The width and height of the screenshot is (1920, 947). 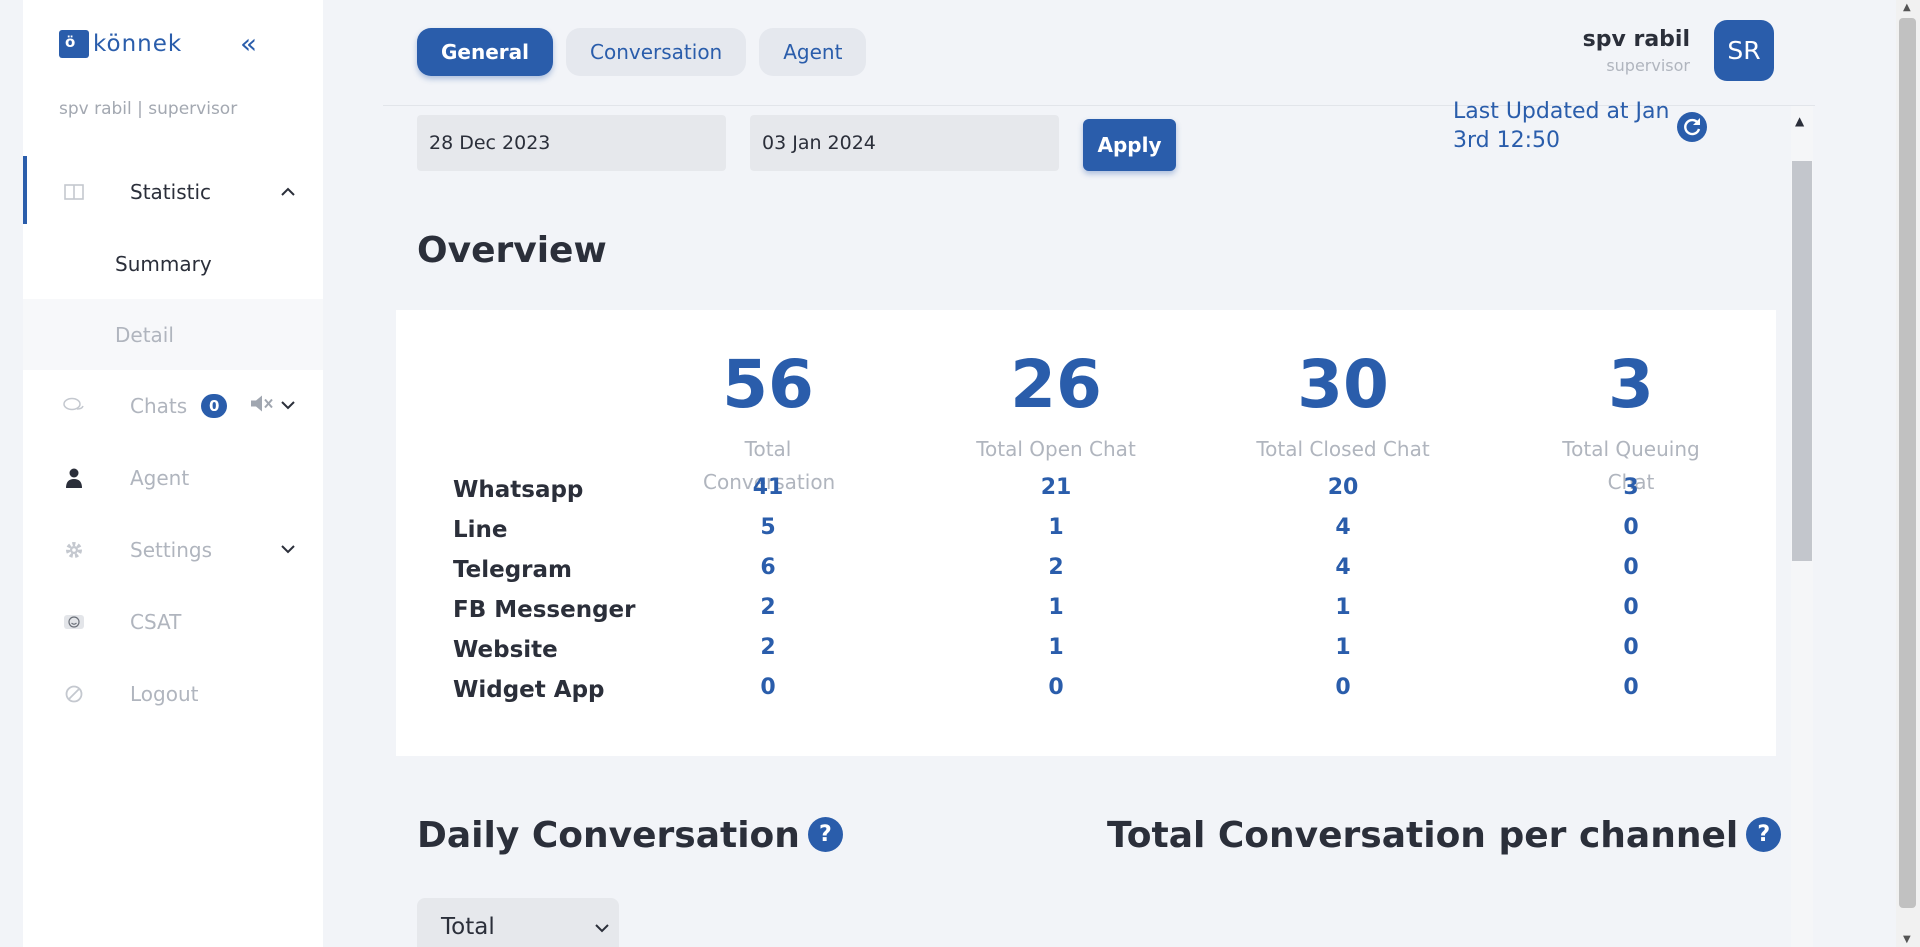 What do you see at coordinates (173, 334) in the screenshot?
I see `sidebar-subitem-detail: Detail` at bounding box center [173, 334].